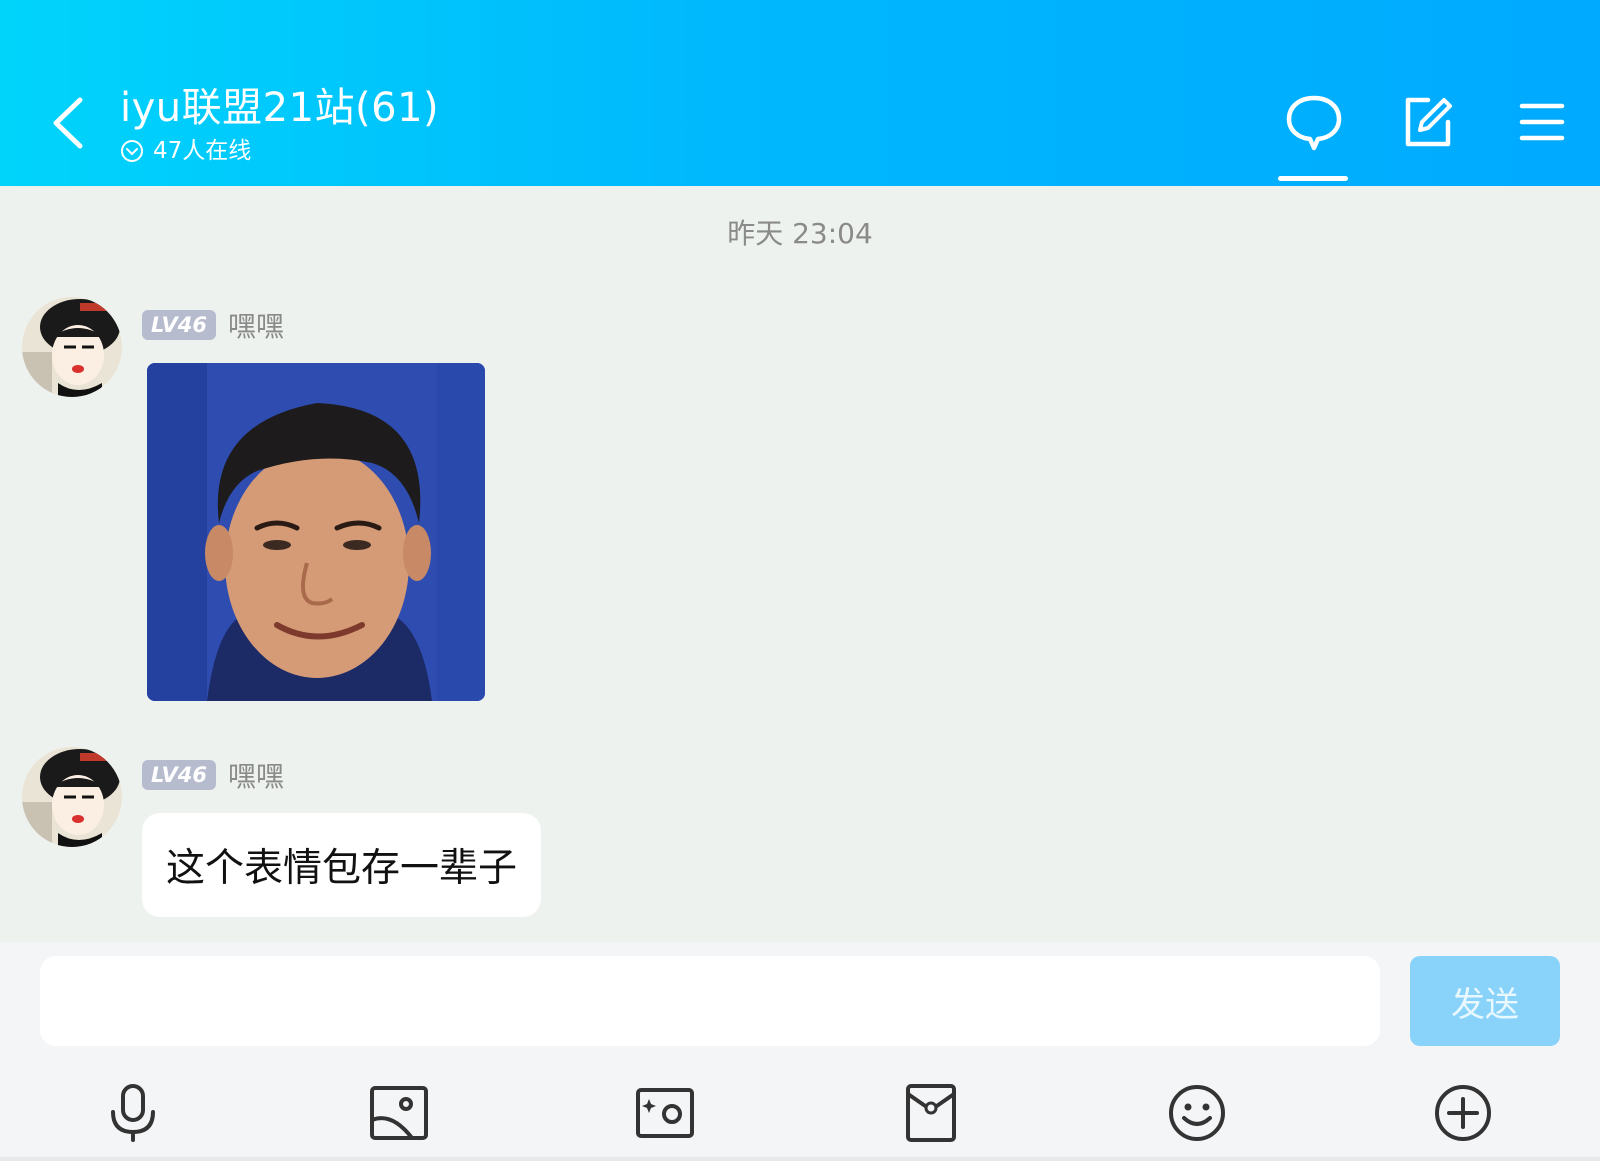 The height and width of the screenshot is (1161, 1600). I want to click on edit-icon, so click(1428, 122).